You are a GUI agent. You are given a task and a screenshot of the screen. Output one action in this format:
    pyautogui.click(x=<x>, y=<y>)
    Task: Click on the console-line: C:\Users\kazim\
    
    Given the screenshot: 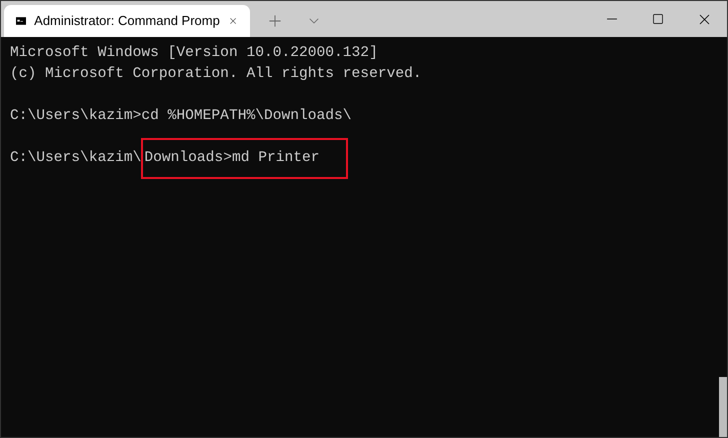 What is the action you would take?
    pyautogui.click(x=76, y=158)
    